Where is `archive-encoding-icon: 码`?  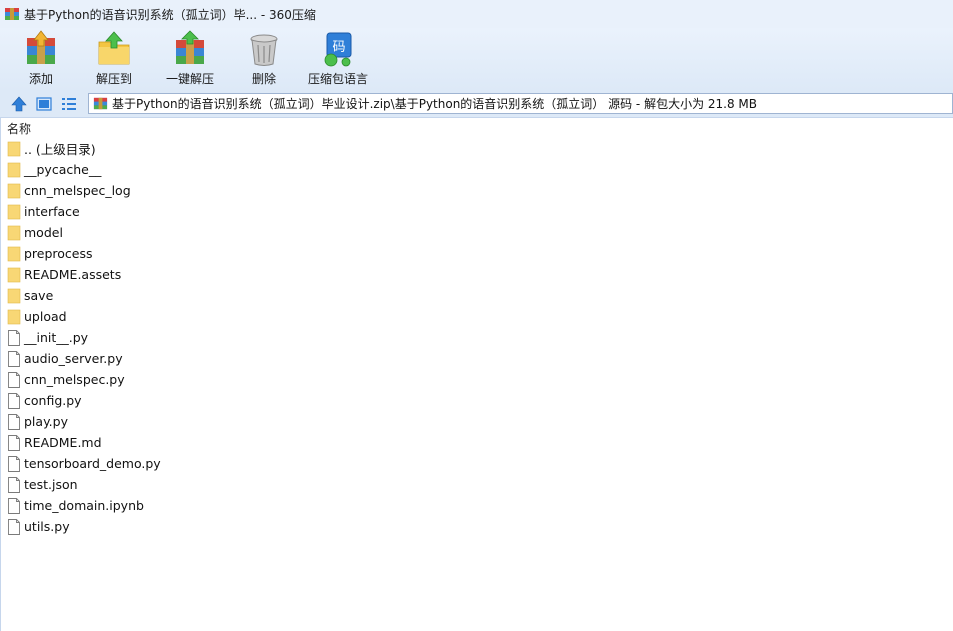 archive-encoding-icon: 码 is located at coordinates (338, 49).